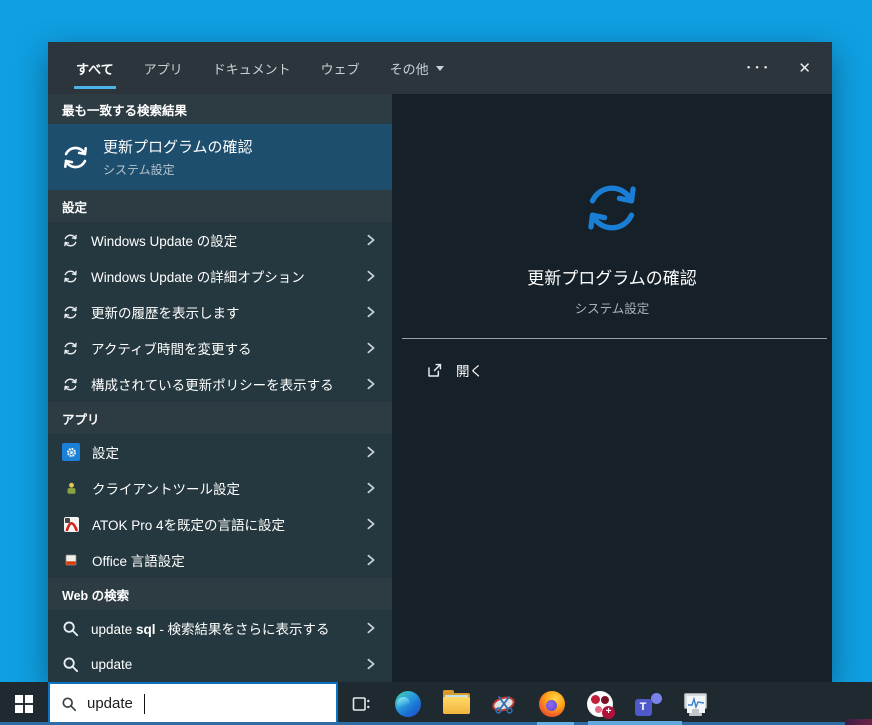 Image resolution: width=872 pixels, height=725 pixels. What do you see at coordinates (417, 68) in the screenshot?
I see `tab-more: その他` at bounding box center [417, 68].